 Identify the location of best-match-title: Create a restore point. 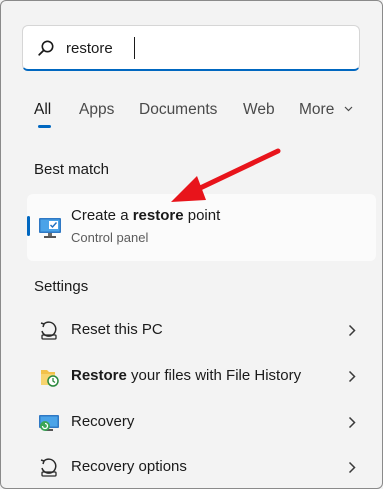
(146, 215).